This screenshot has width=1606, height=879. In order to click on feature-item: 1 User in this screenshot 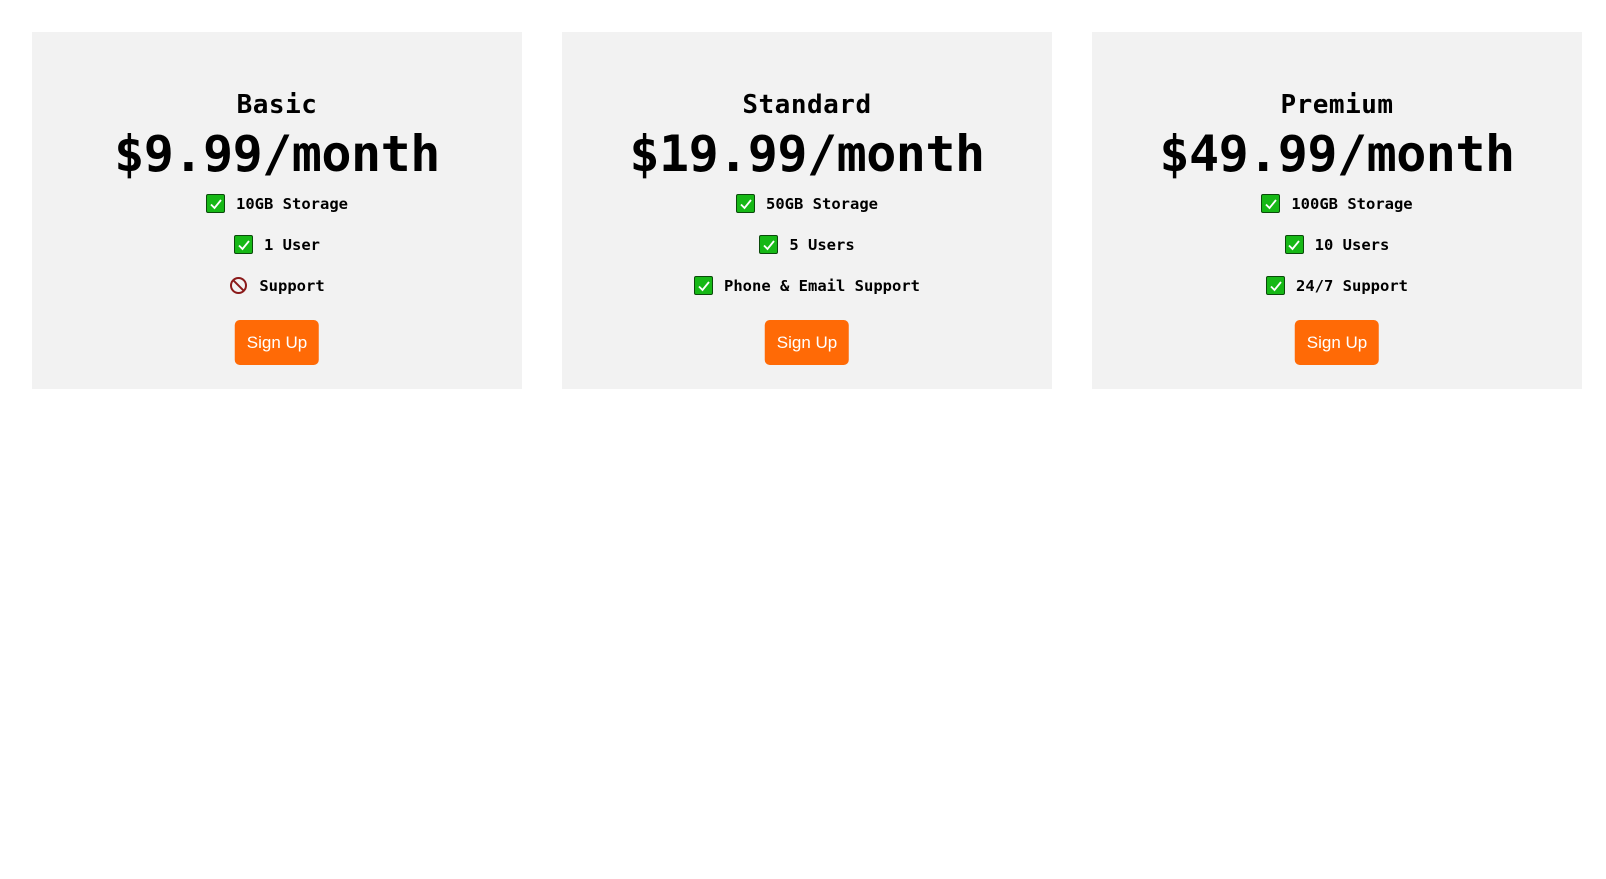, I will do `click(277, 244)`.